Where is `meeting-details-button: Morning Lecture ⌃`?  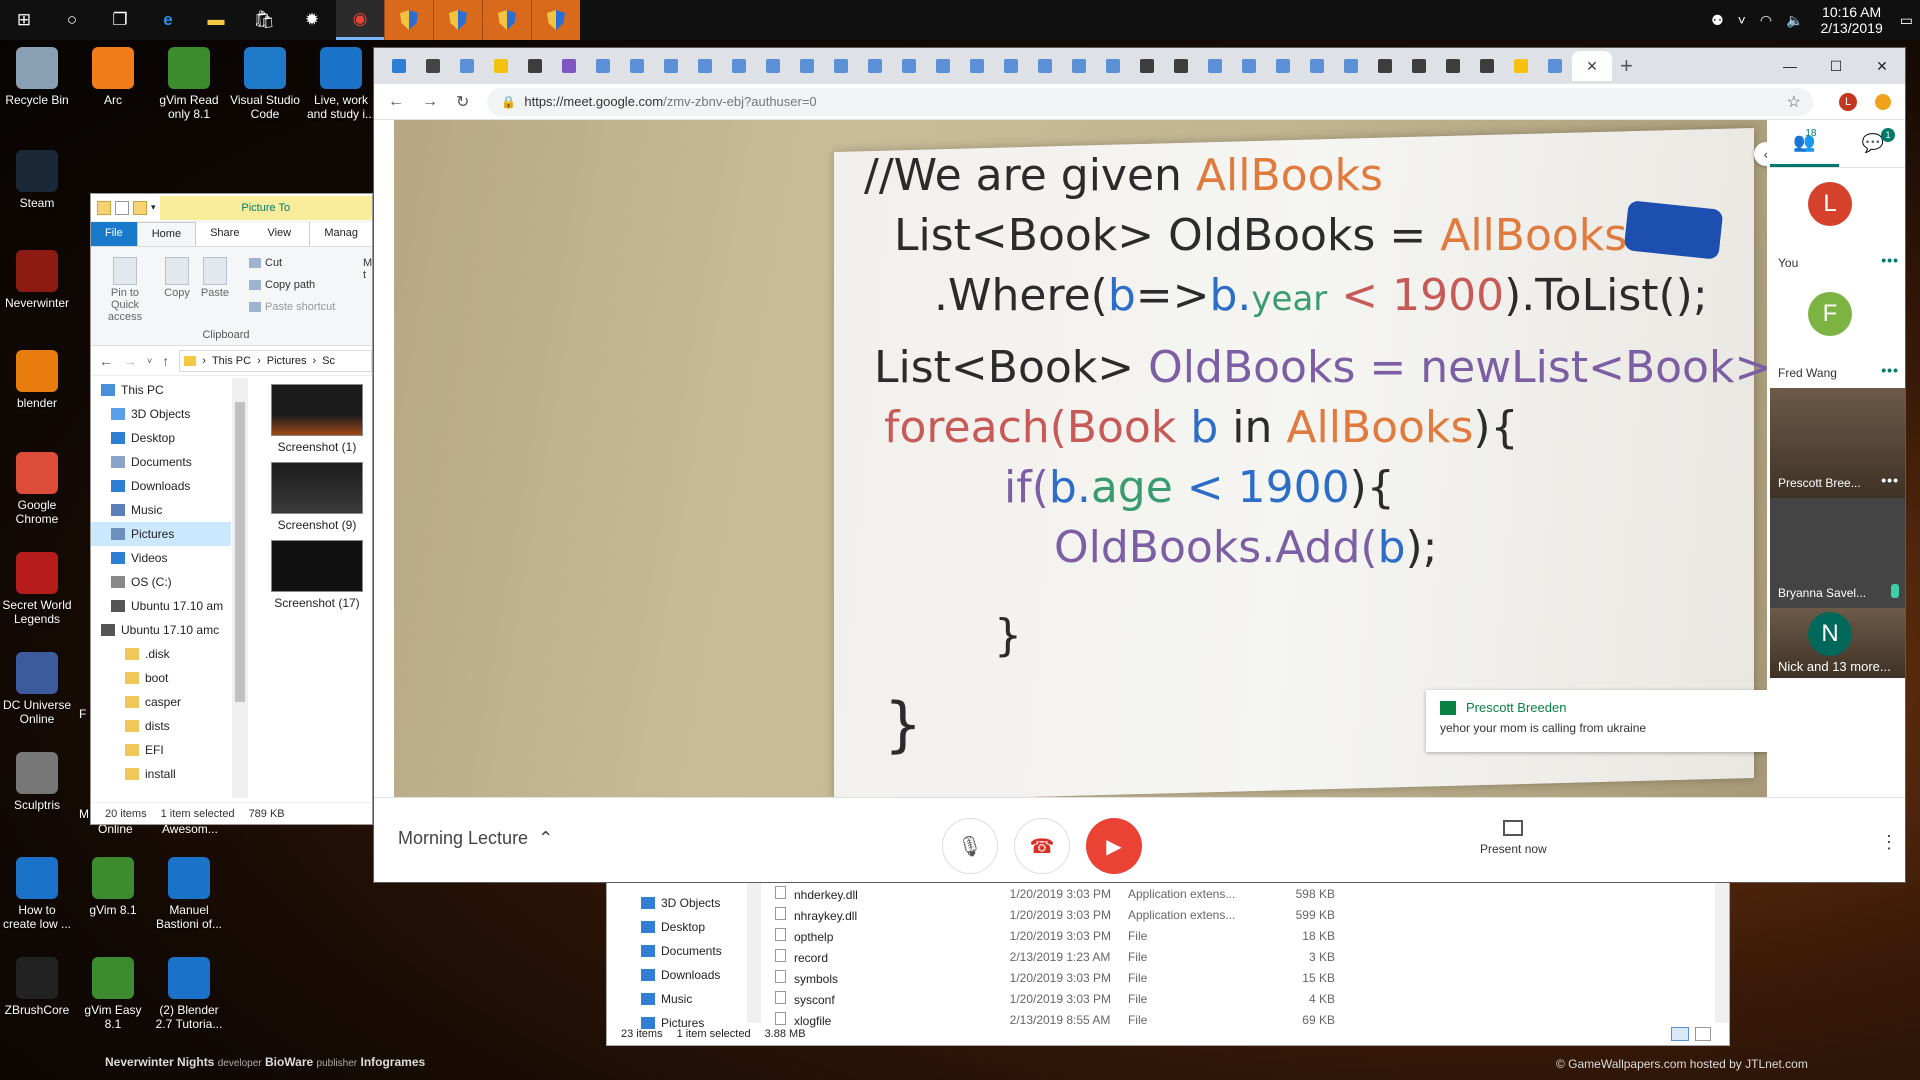 meeting-details-button: Morning Lecture ⌃ is located at coordinates (475, 838).